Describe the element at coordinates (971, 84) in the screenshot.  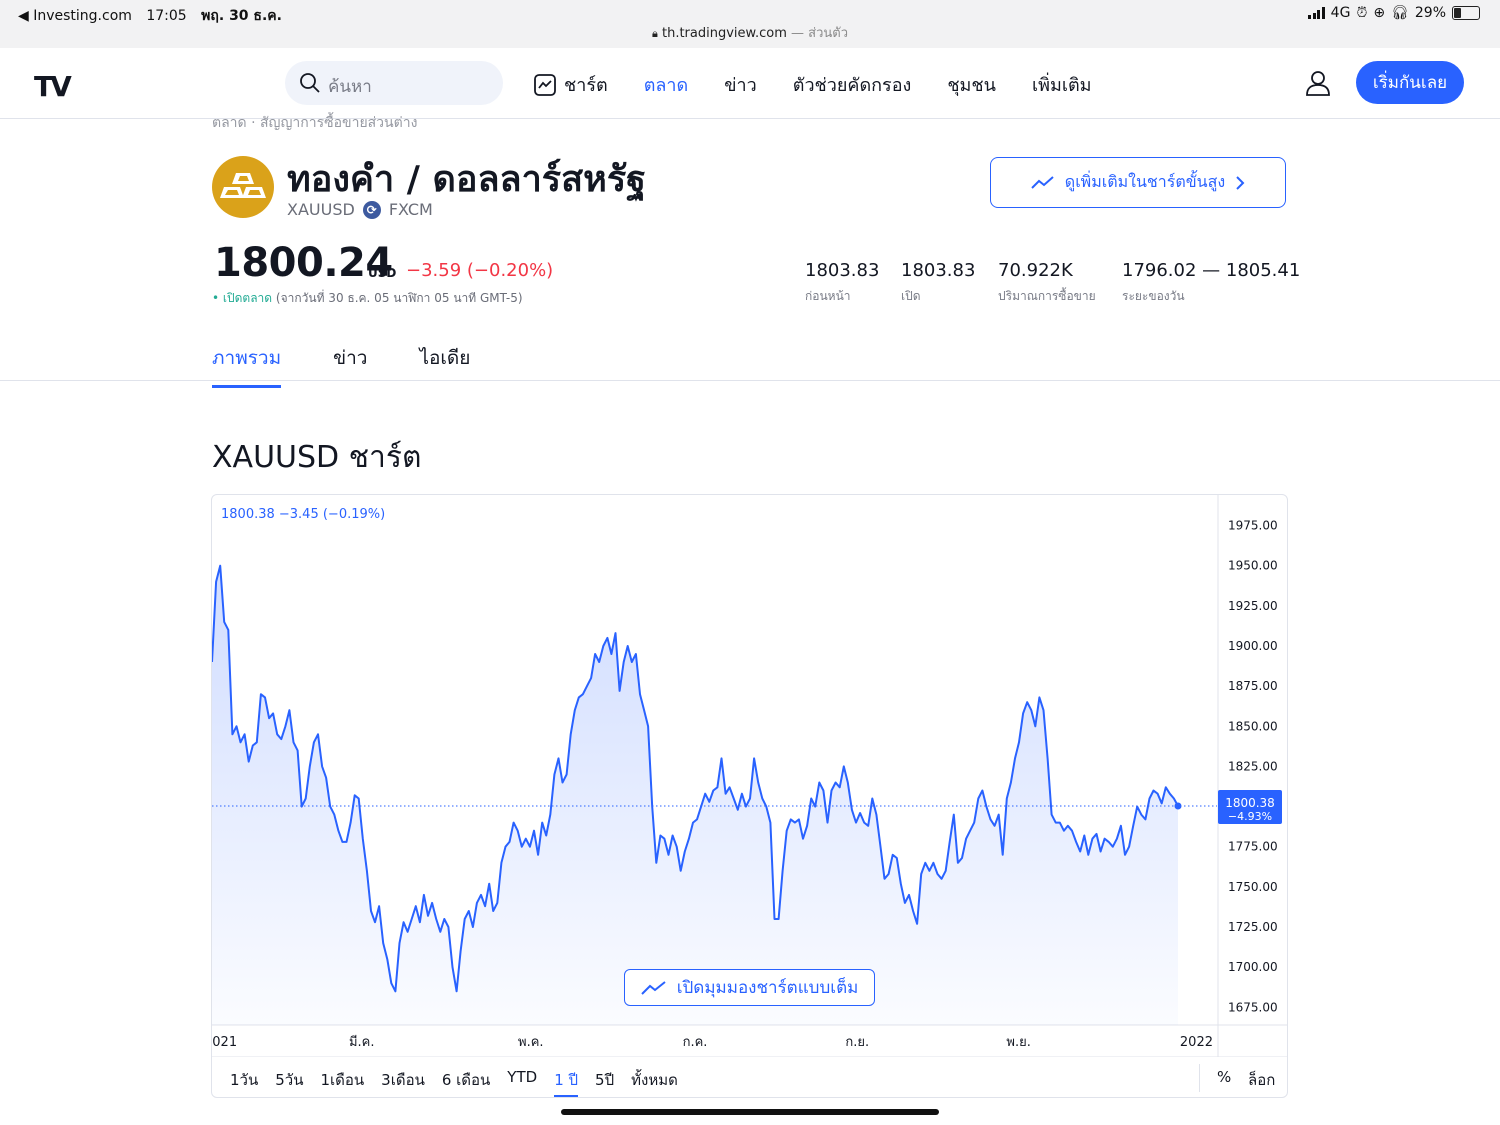
I see `nav-item-community: ชุมชน` at that location.